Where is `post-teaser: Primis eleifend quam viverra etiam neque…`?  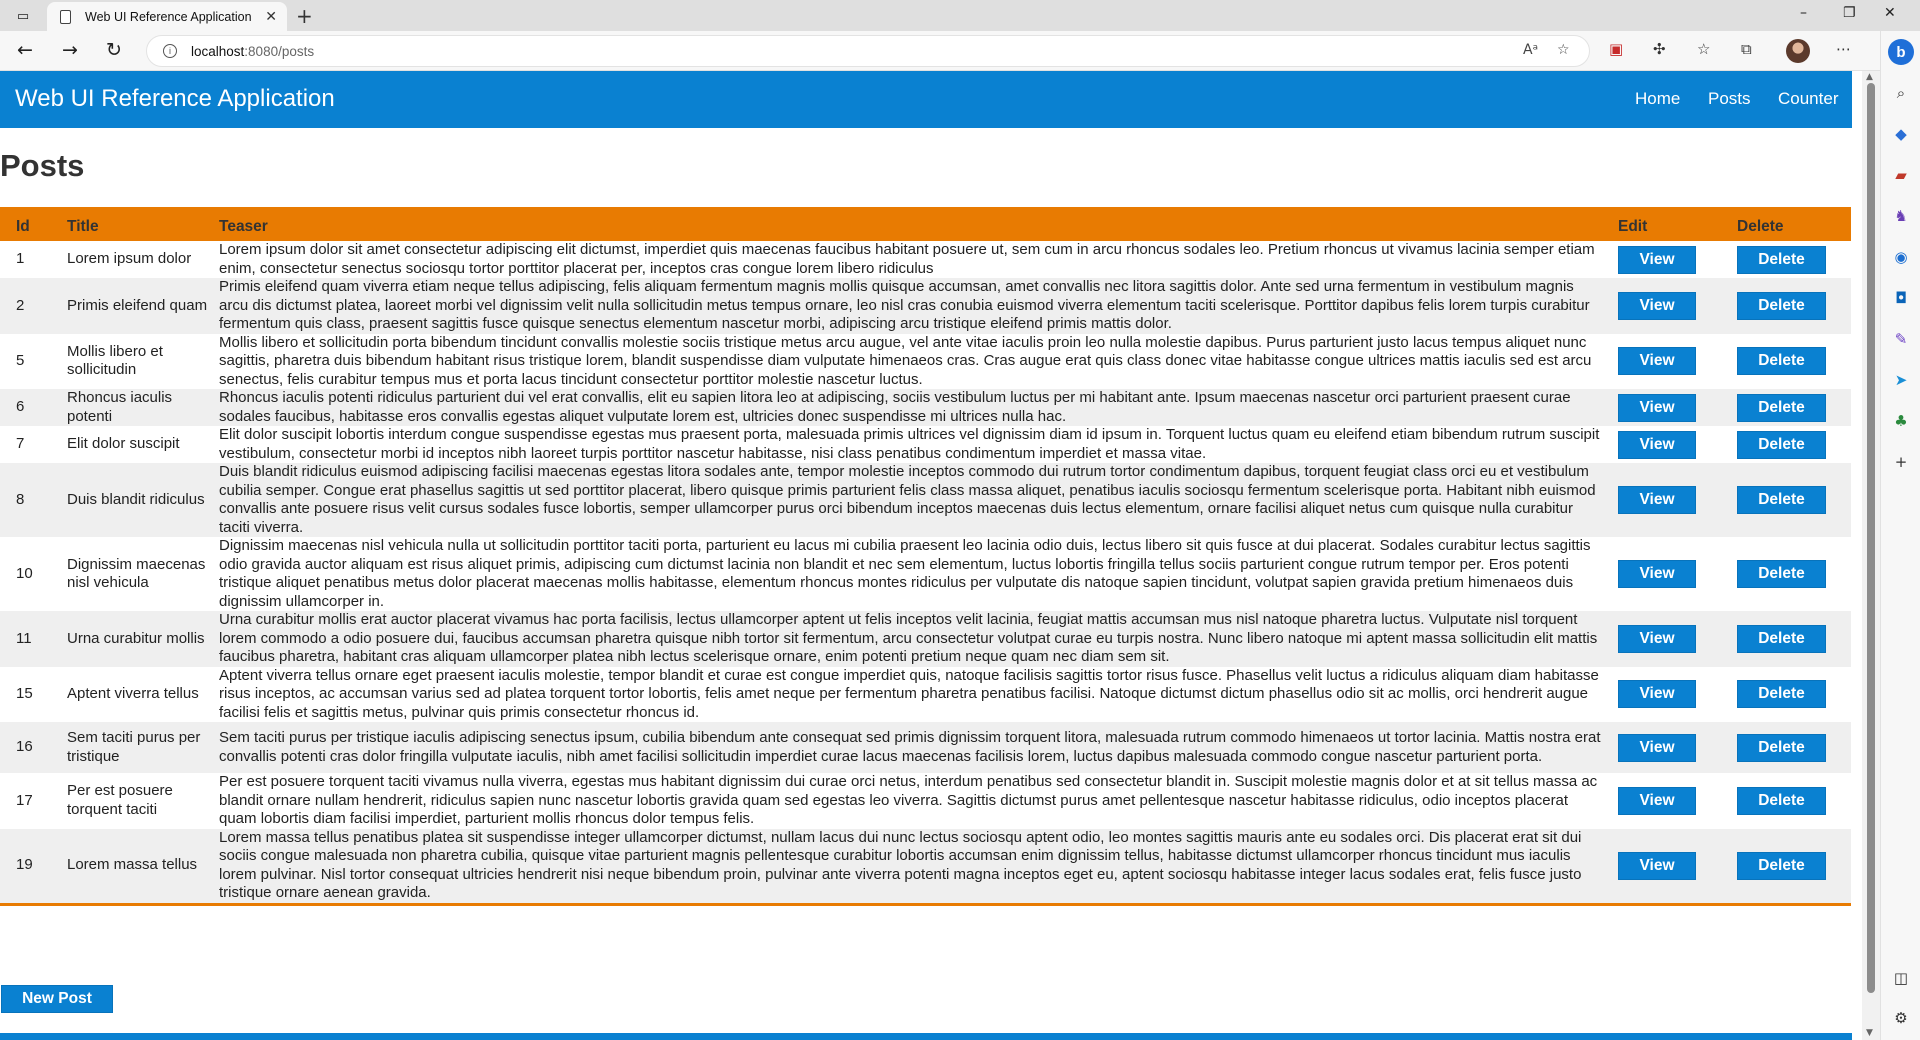
post-teaser: Primis eleifend quam viverra etiam neque… is located at coordinates (904, 305).